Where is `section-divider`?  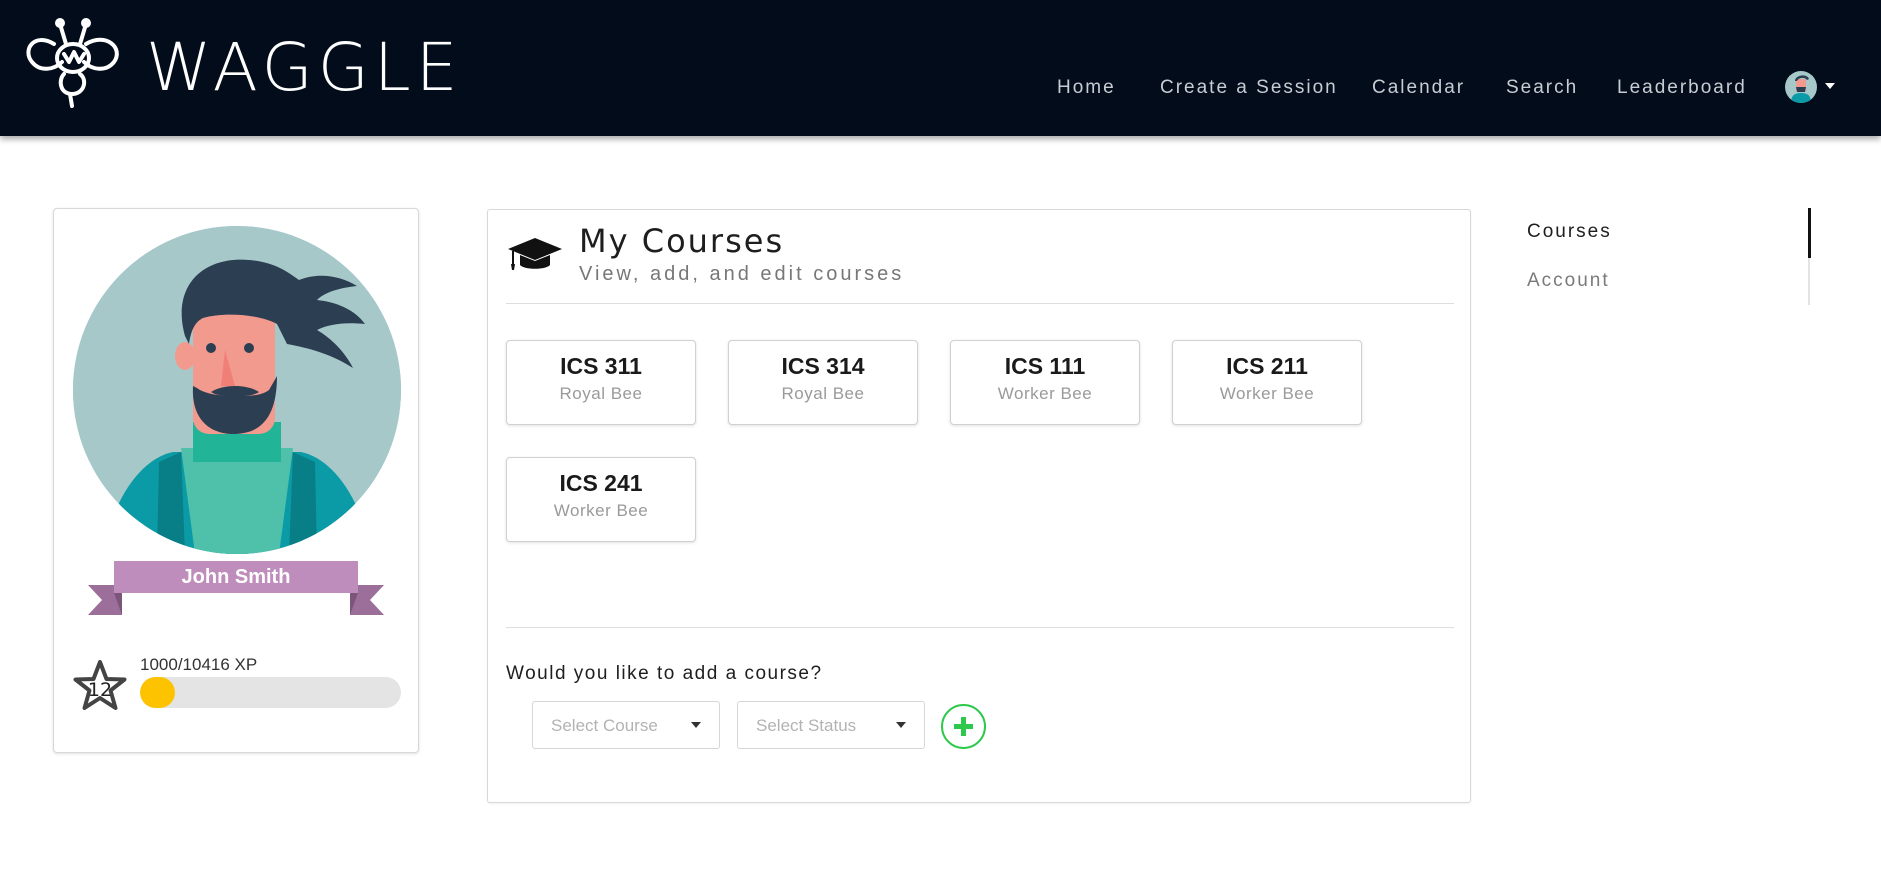
section-divider is located at coordinates (980, 627).